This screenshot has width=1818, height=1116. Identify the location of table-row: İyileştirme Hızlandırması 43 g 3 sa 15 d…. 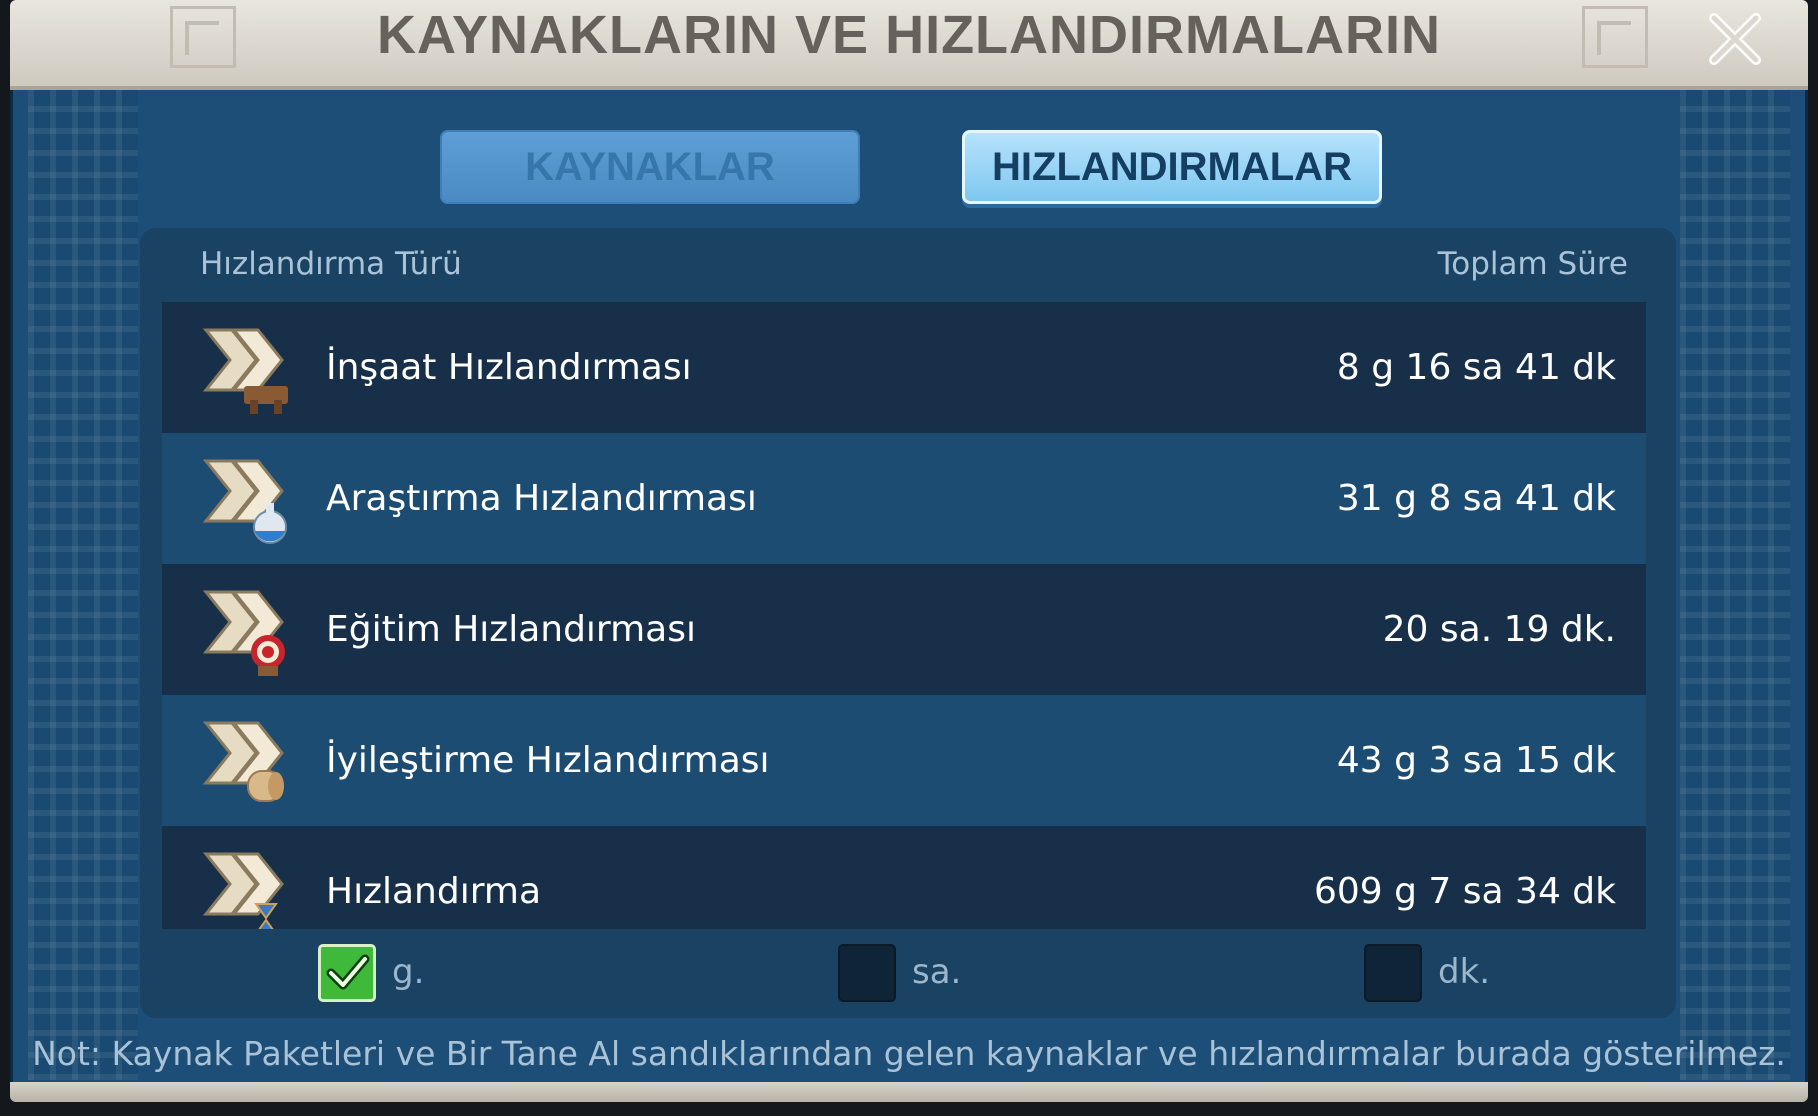
(904, 760).